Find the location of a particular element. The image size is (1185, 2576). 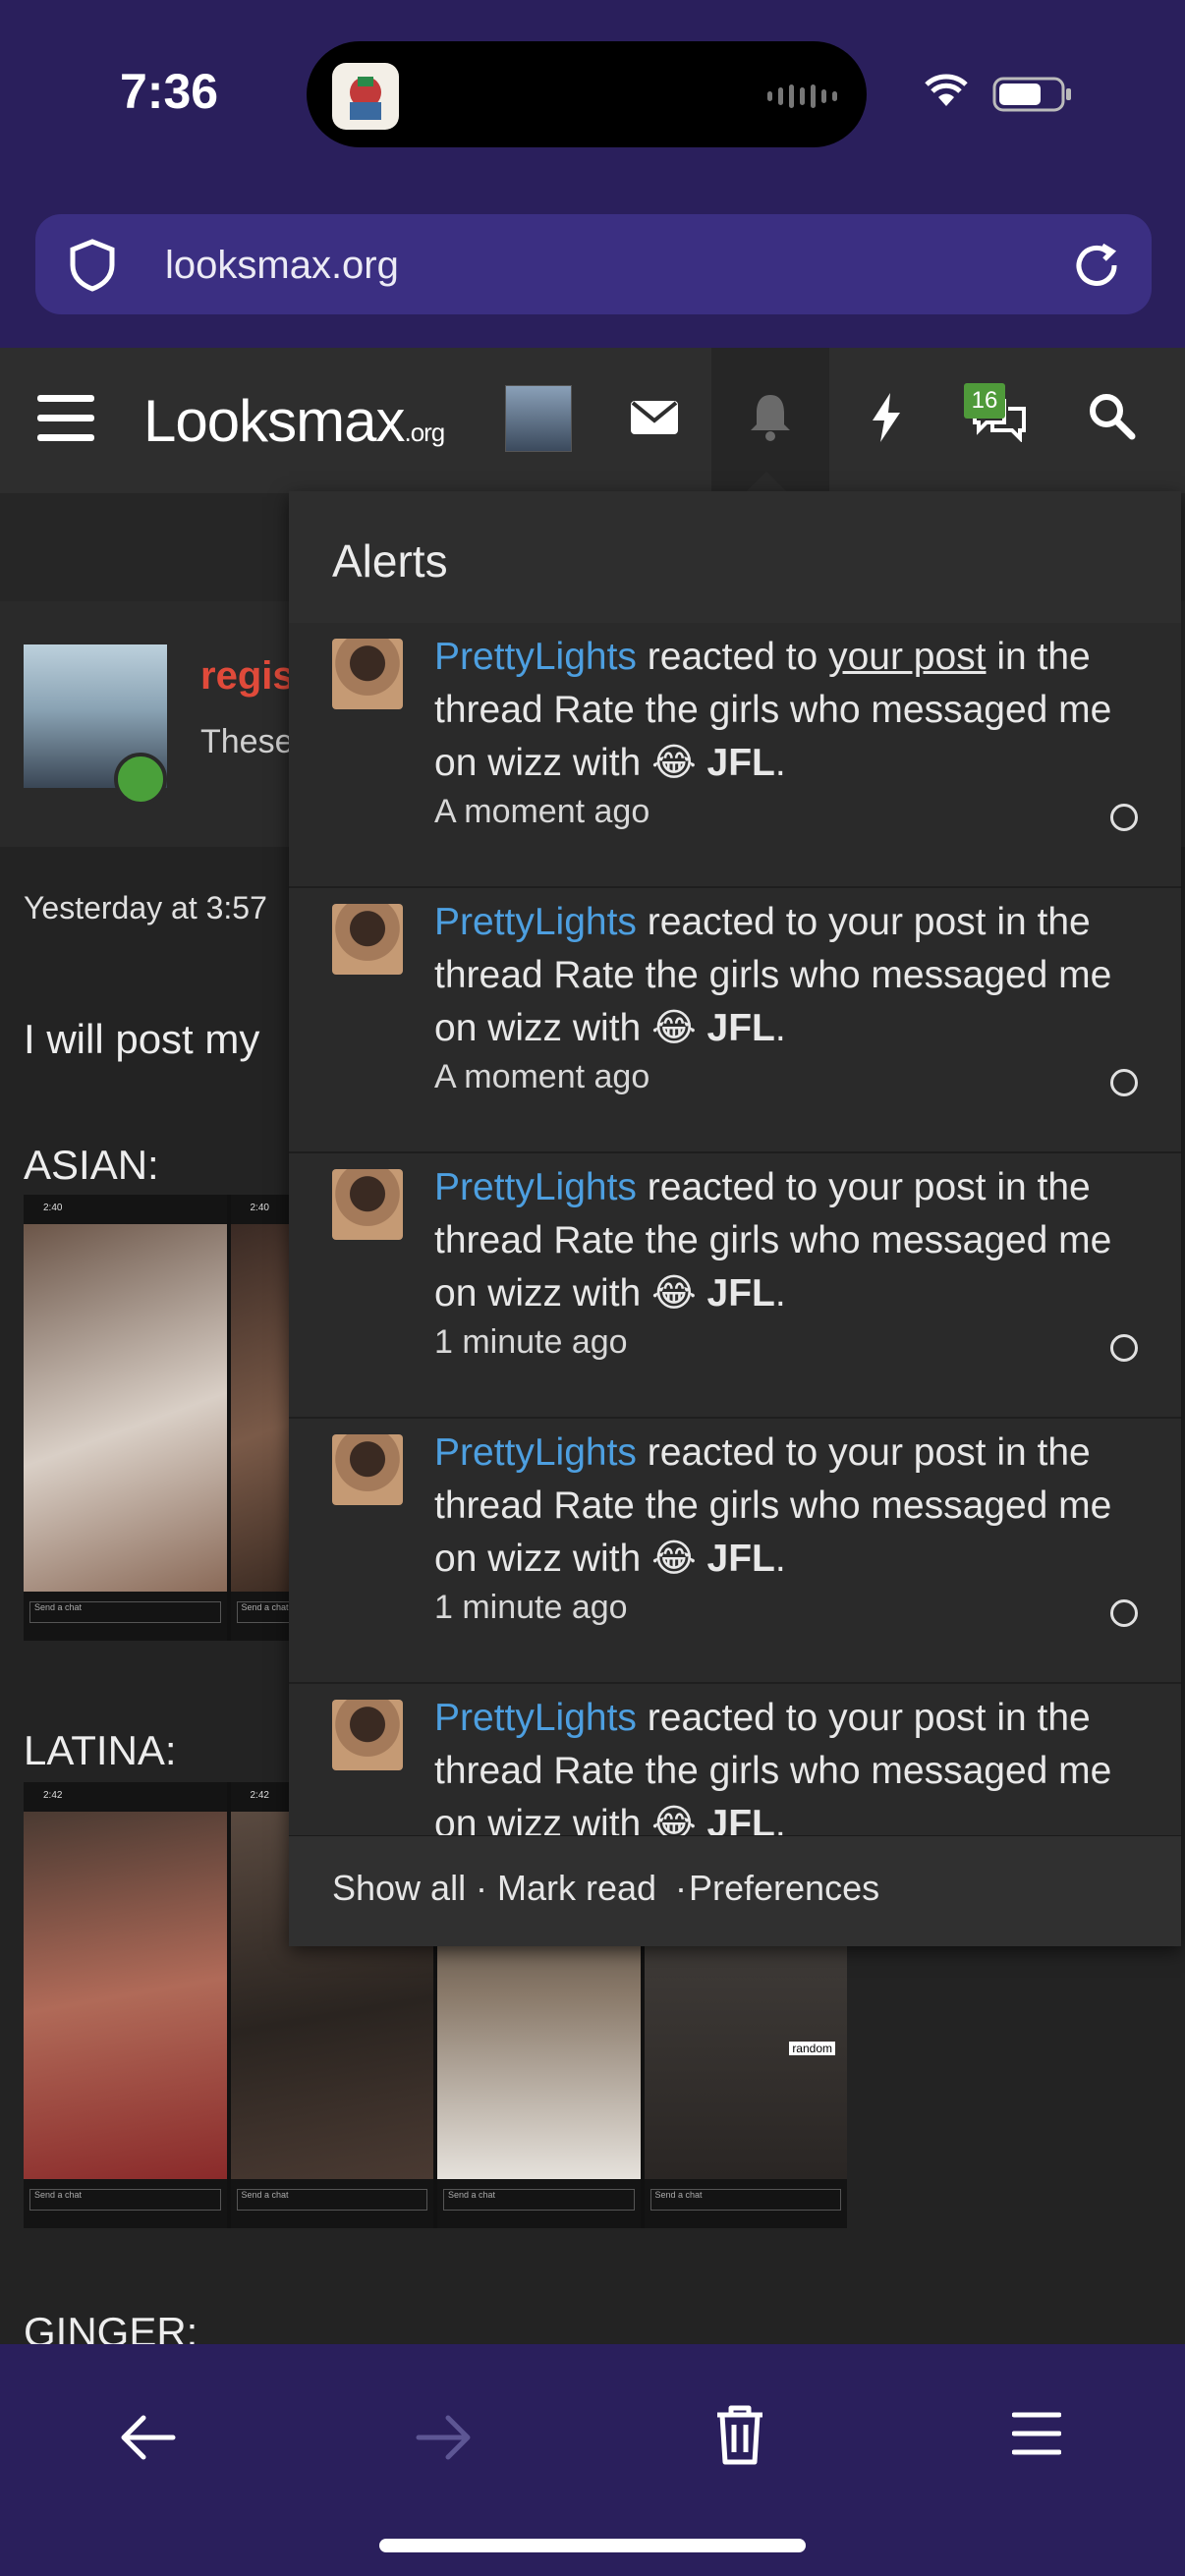

search-icon is located at coordinates (1111, 418).